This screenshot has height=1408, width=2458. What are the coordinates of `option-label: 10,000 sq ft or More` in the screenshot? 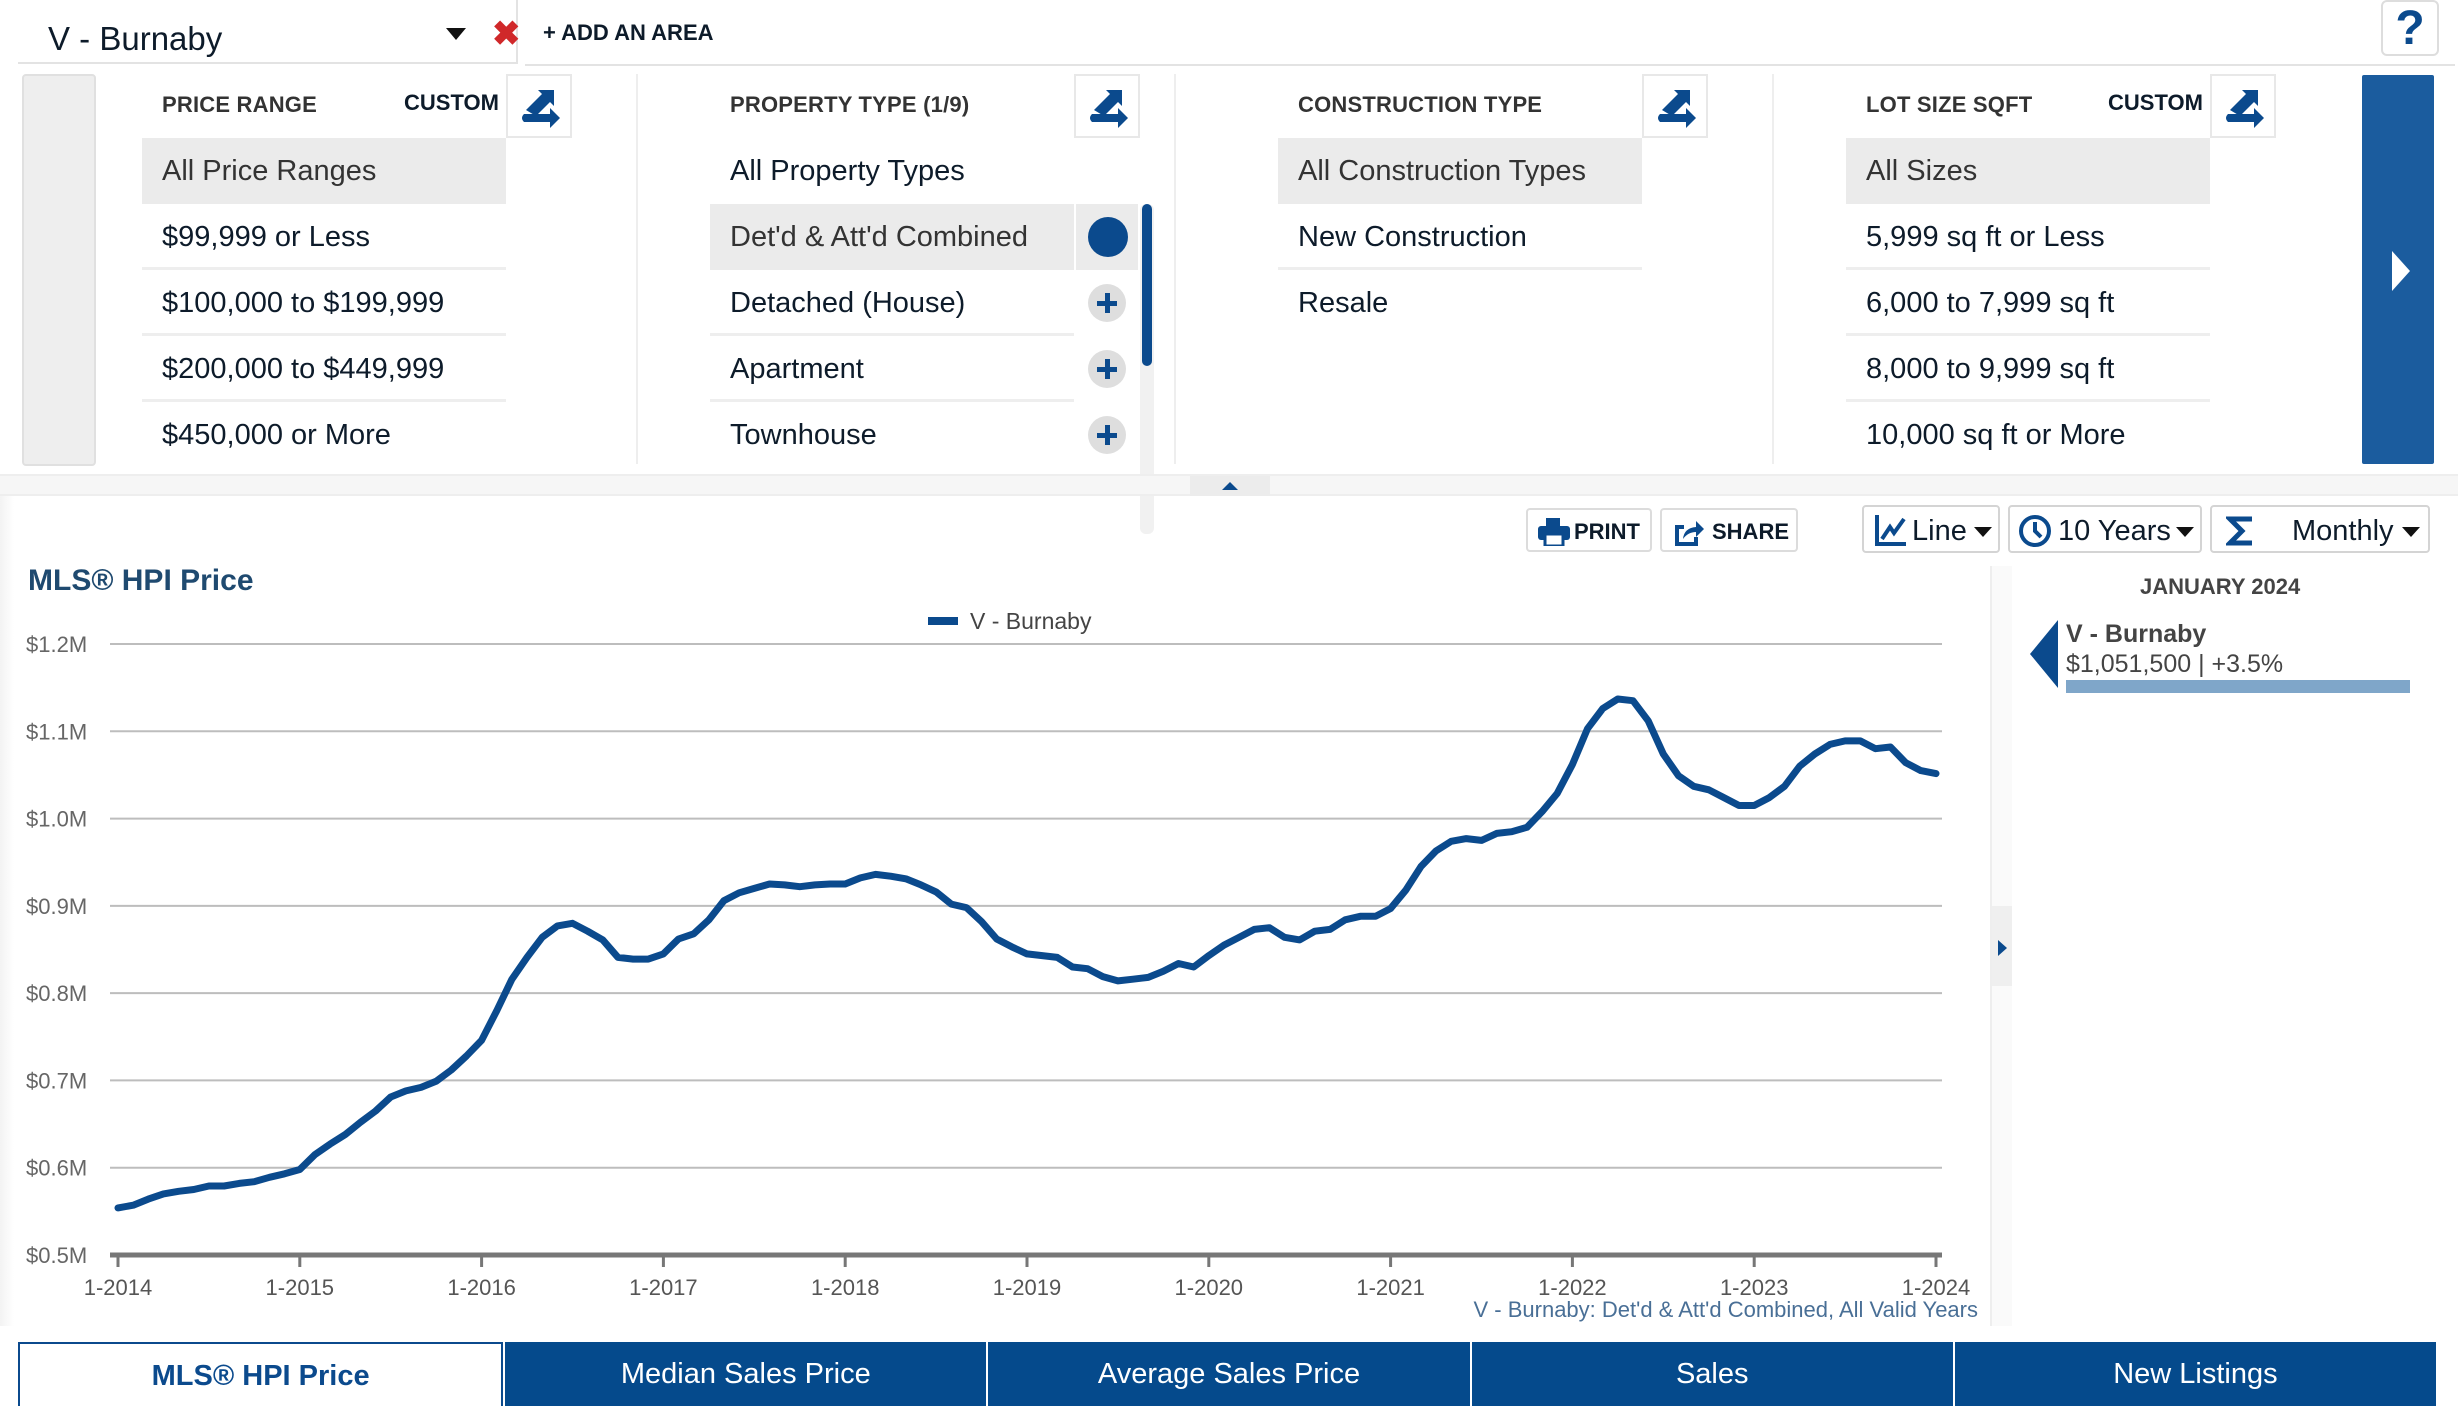 It's located at (1996, 435).